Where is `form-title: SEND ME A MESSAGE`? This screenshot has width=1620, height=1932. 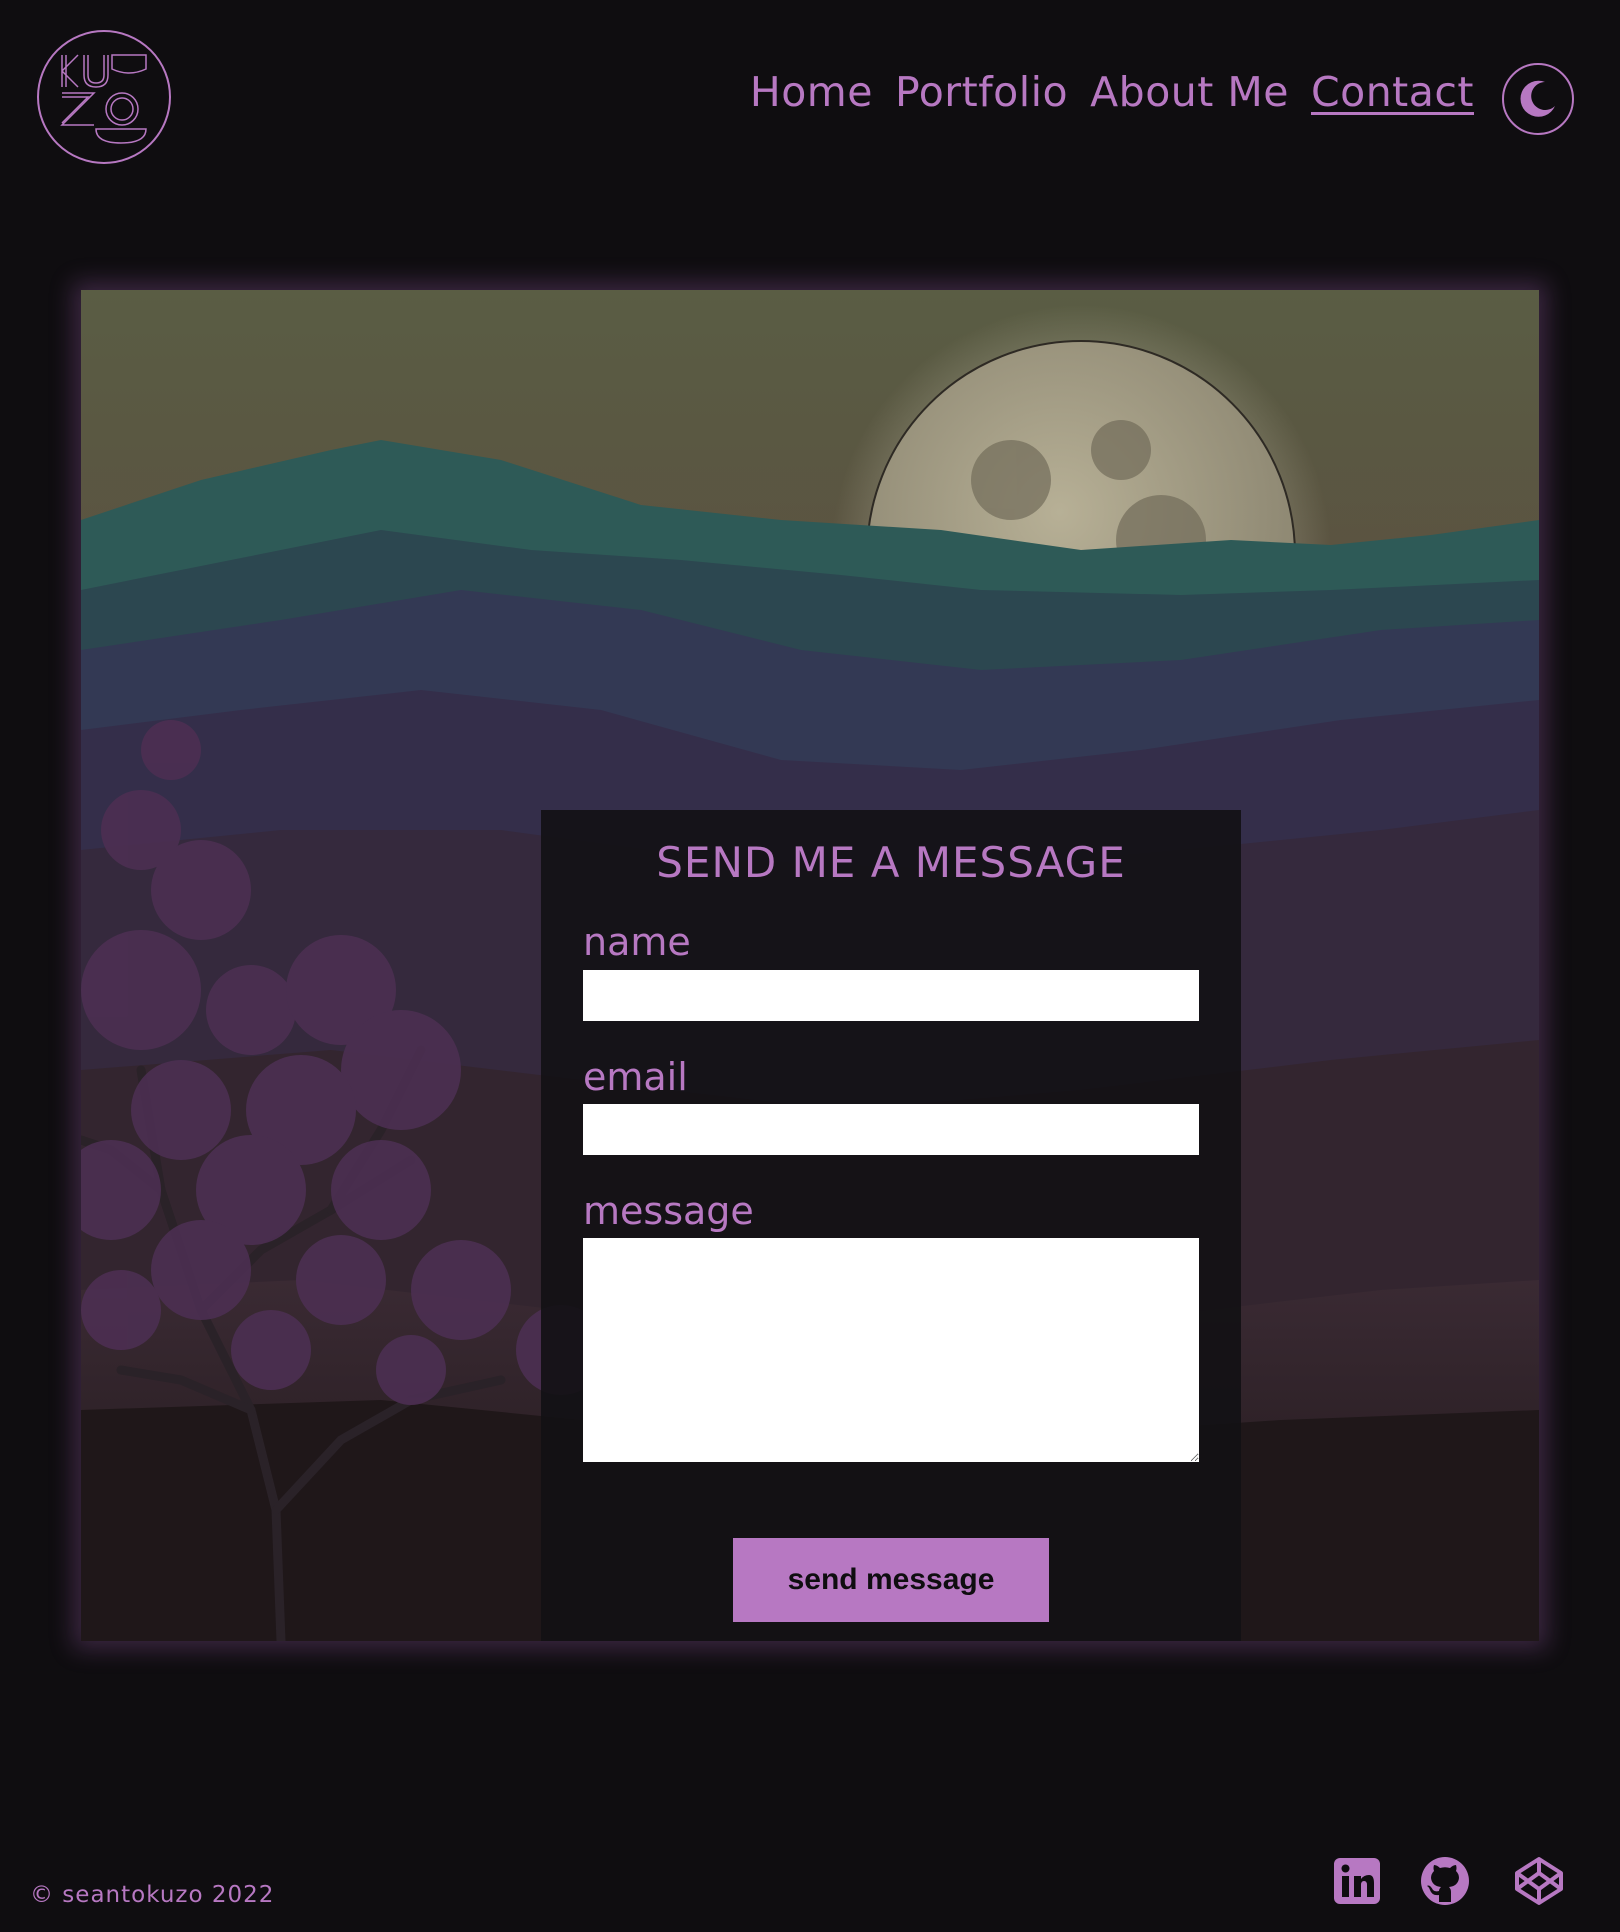
form-title: SEND ME A MESSAGE is located at coordinates (891, 862).